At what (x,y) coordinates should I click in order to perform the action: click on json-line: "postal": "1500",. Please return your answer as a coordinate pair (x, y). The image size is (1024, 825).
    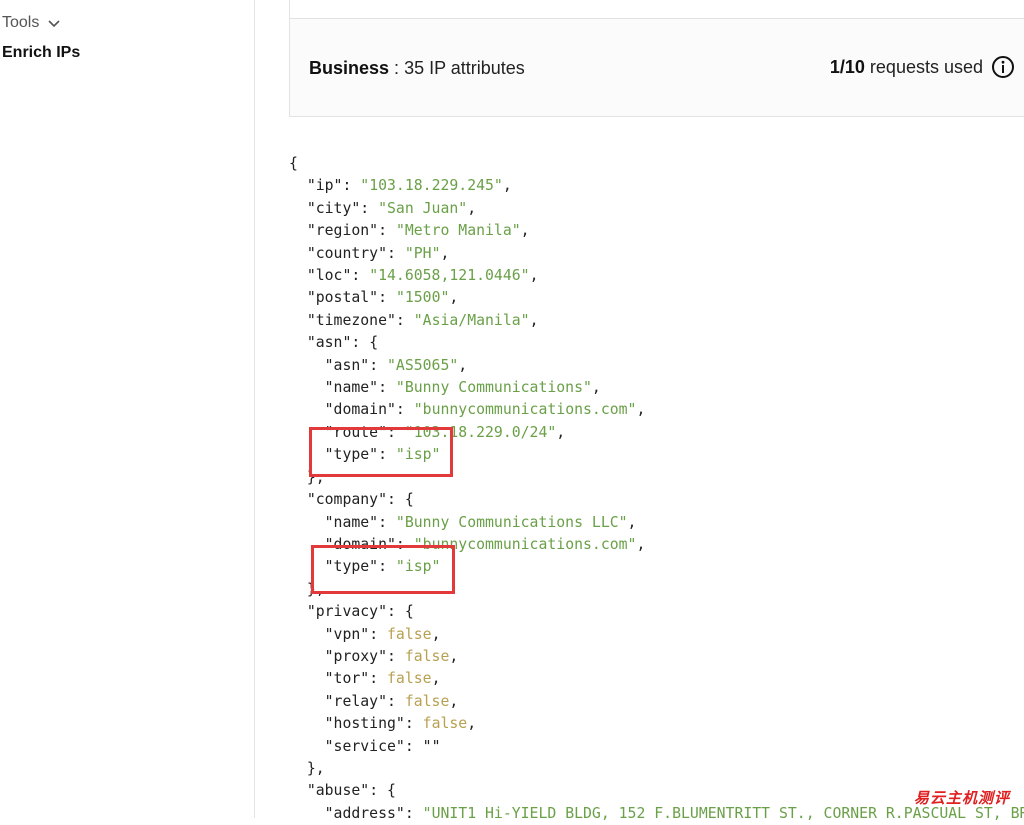
    Looking at the image, I should click on (656, 298).